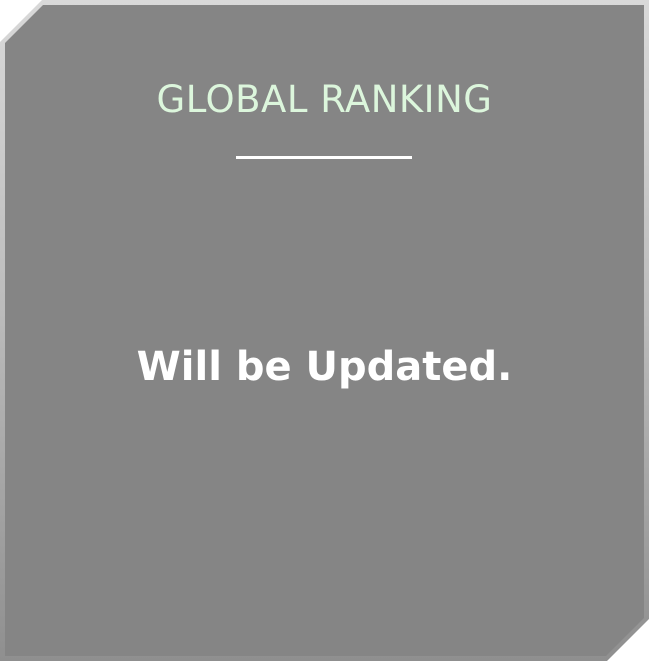  What do you see at coordinates (324, 367) in the screenshot?
I see `status-message: Will be Updated.` at bounding box center [324, 367].